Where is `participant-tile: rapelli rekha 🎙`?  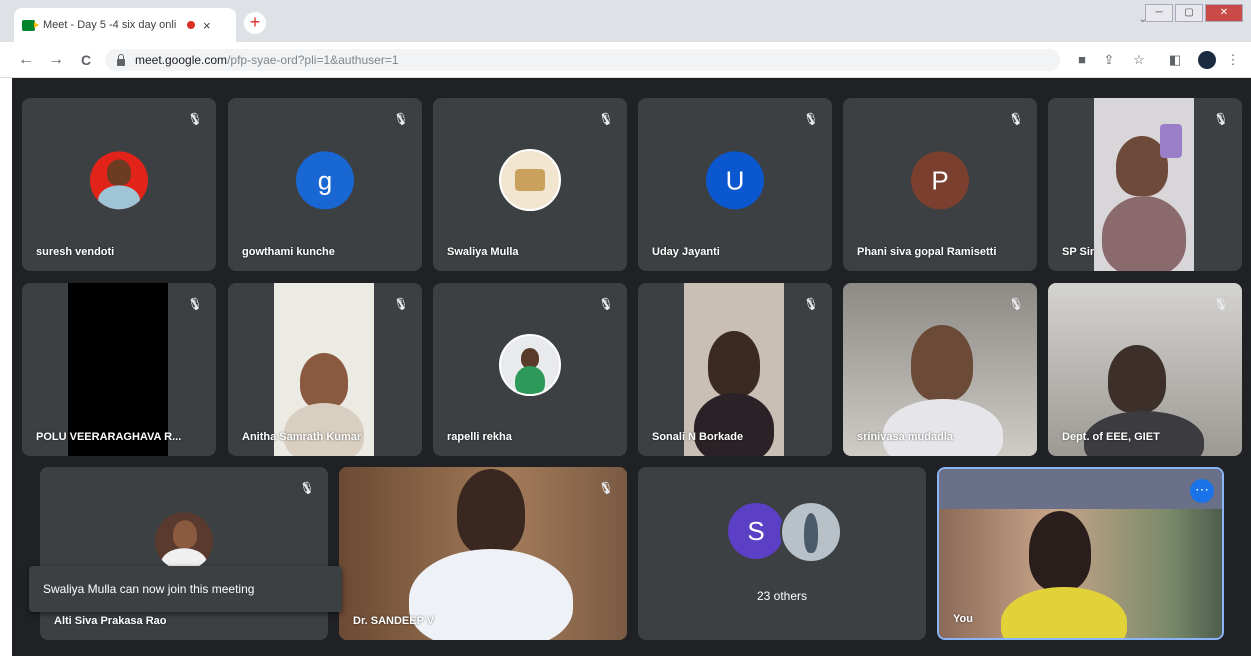 participant-tile: rapelli rekha 🎙 is located at coordinates (530, 369).